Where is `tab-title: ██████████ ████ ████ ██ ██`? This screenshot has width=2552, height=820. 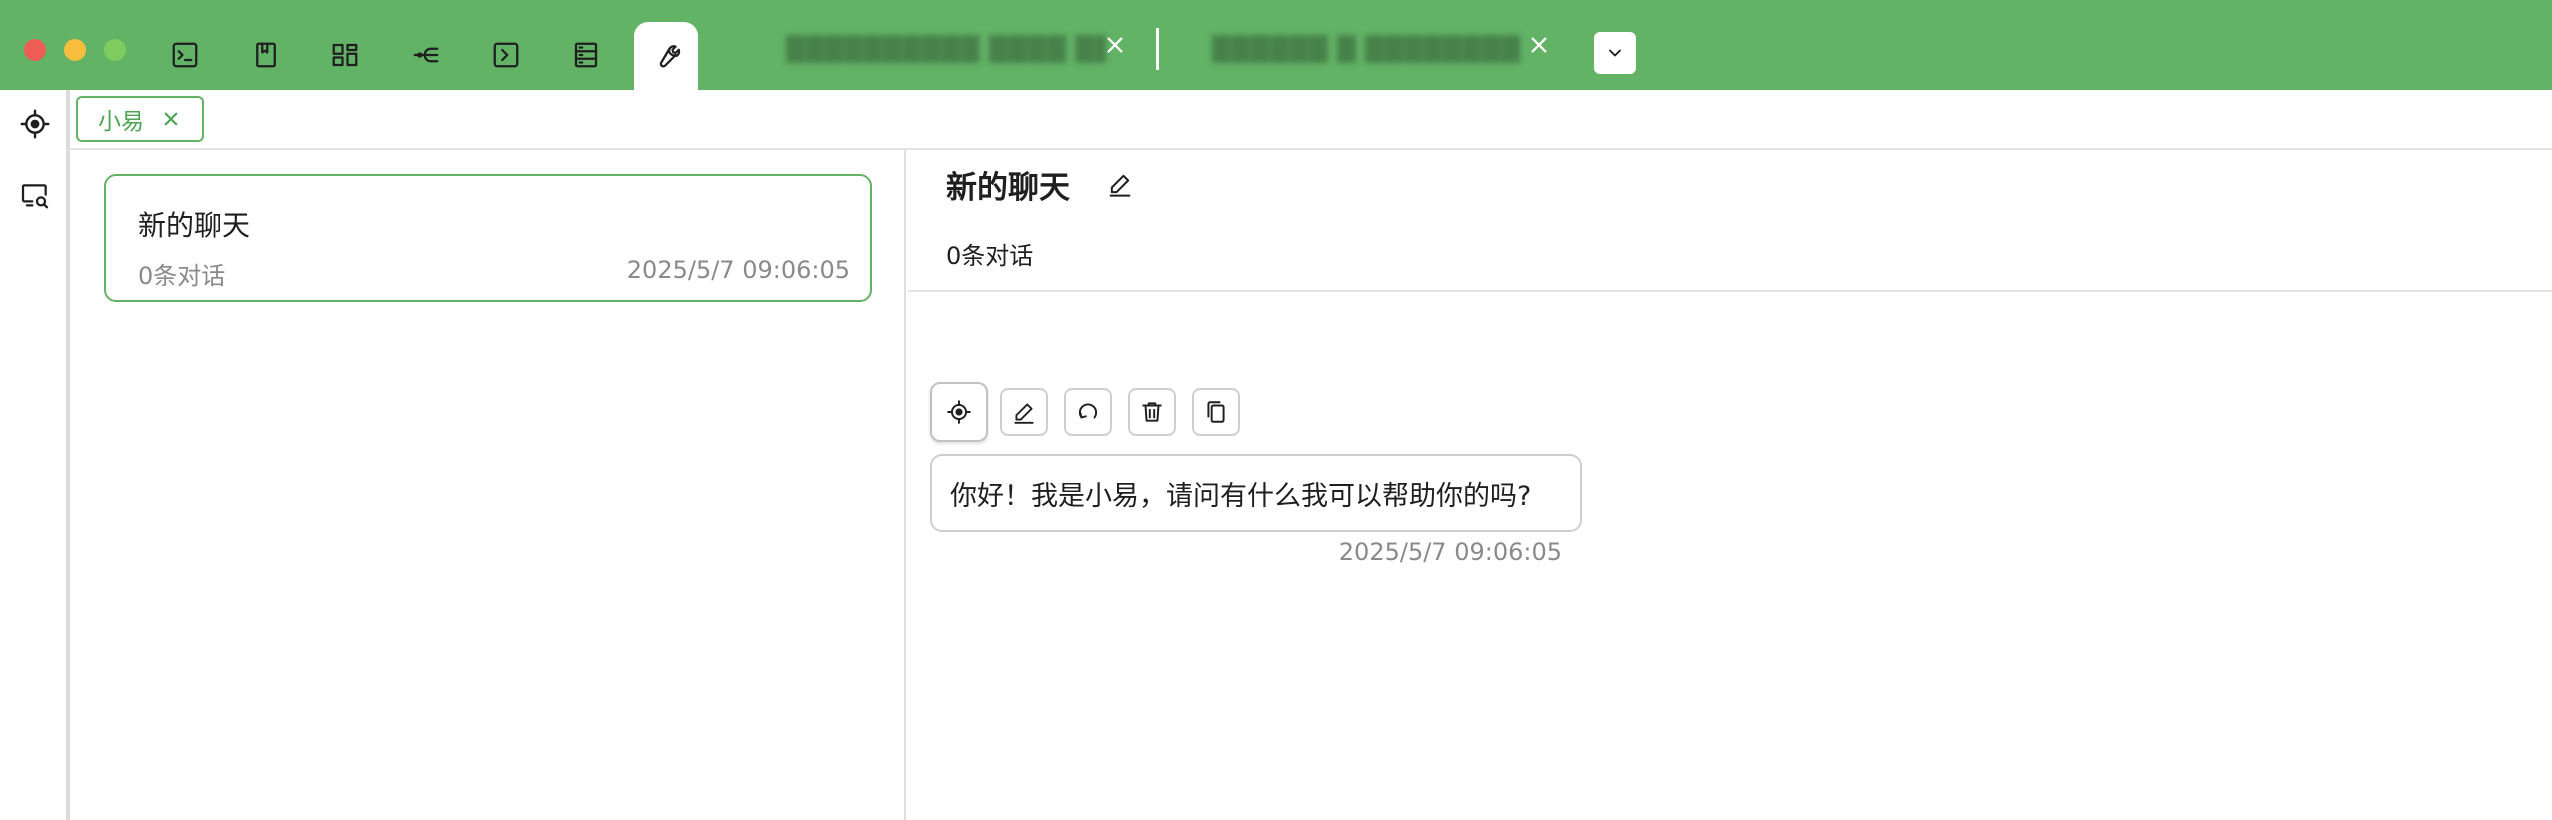 tab-title: ██████████ ████ ████ ██ ██ is located at coordinates (946, 49).